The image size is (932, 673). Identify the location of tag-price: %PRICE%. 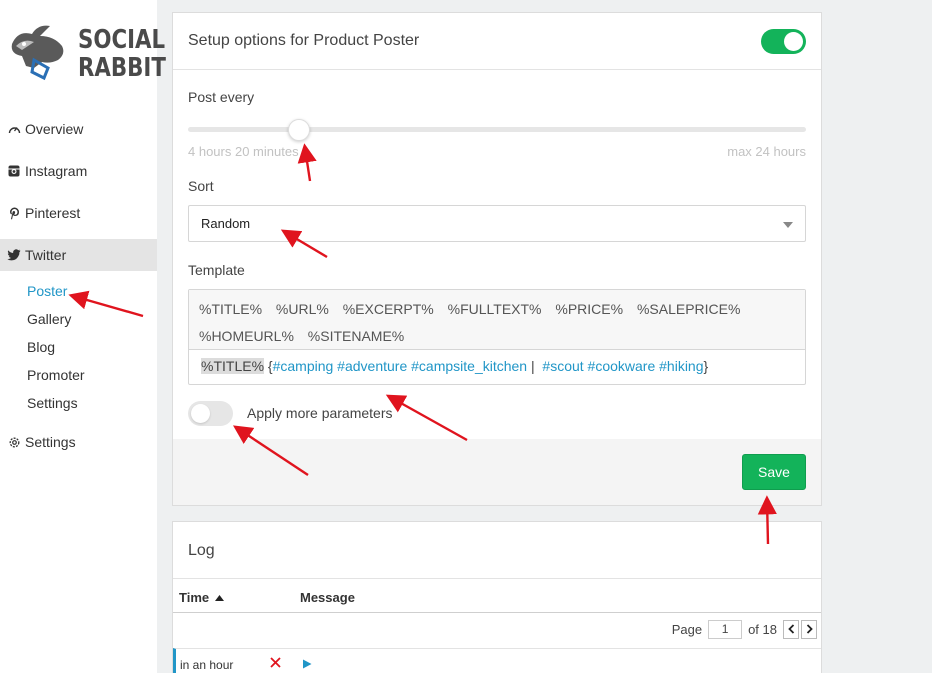
(589, 309).